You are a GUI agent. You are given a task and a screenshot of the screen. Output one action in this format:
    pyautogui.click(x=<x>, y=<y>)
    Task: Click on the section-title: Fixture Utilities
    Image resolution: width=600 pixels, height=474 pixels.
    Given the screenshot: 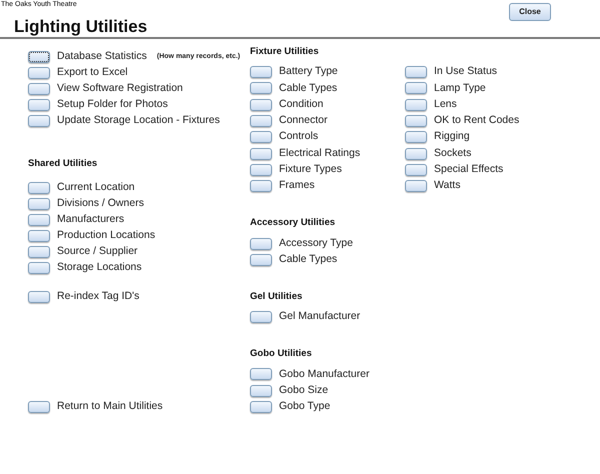 What is the action you would take?
    pyautogui.click(x=285, y=52)
    